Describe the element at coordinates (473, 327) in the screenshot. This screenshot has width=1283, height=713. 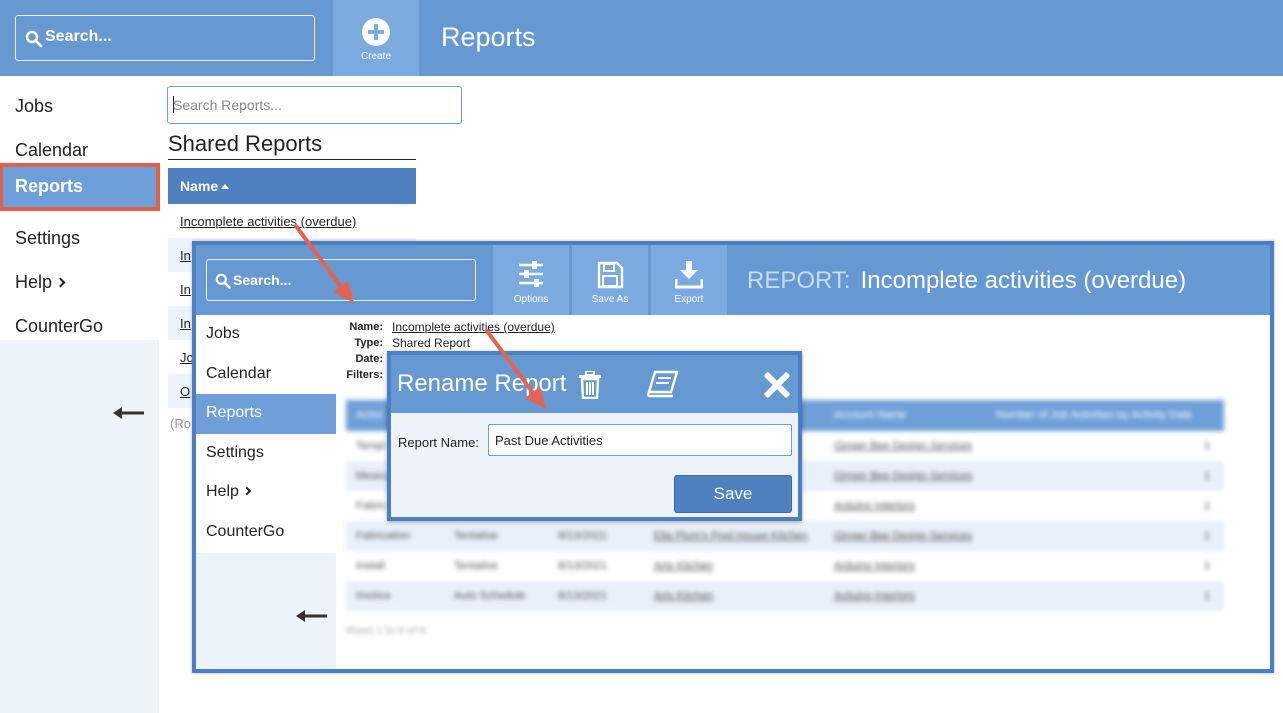
I see `meta-name-value: Incomplete activities (overdue)` at that location.